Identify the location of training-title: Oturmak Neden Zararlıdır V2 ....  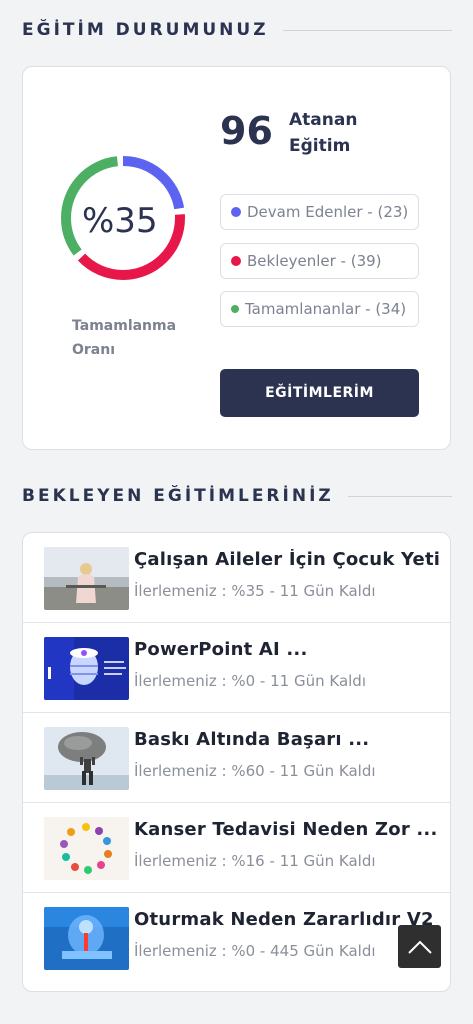
(286, 919).